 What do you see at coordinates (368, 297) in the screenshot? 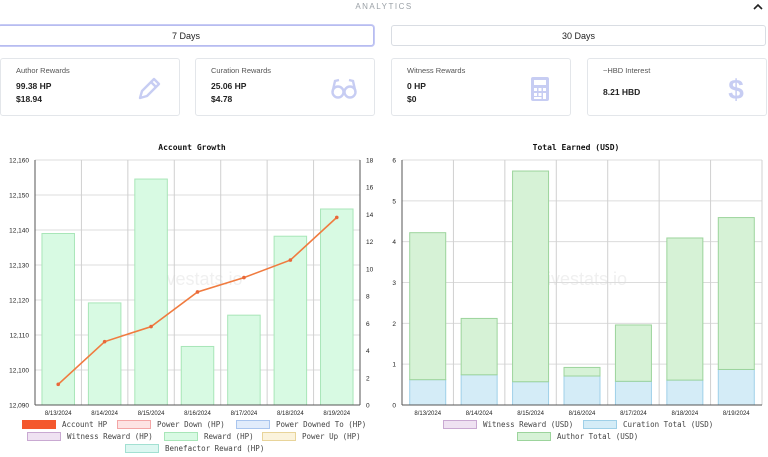
I see `y-right-tick-label: 8` at bounding box center [368, 297].